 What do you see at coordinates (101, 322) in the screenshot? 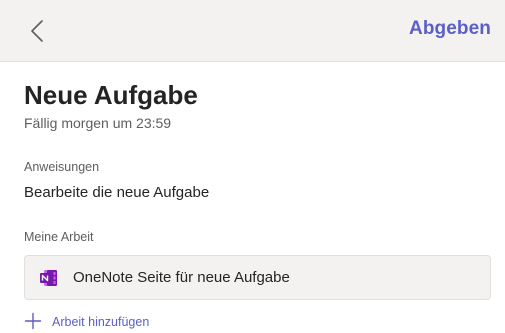
I see `add-work-label: Arbeit hinzufügen` at bounding box center [101, 322].